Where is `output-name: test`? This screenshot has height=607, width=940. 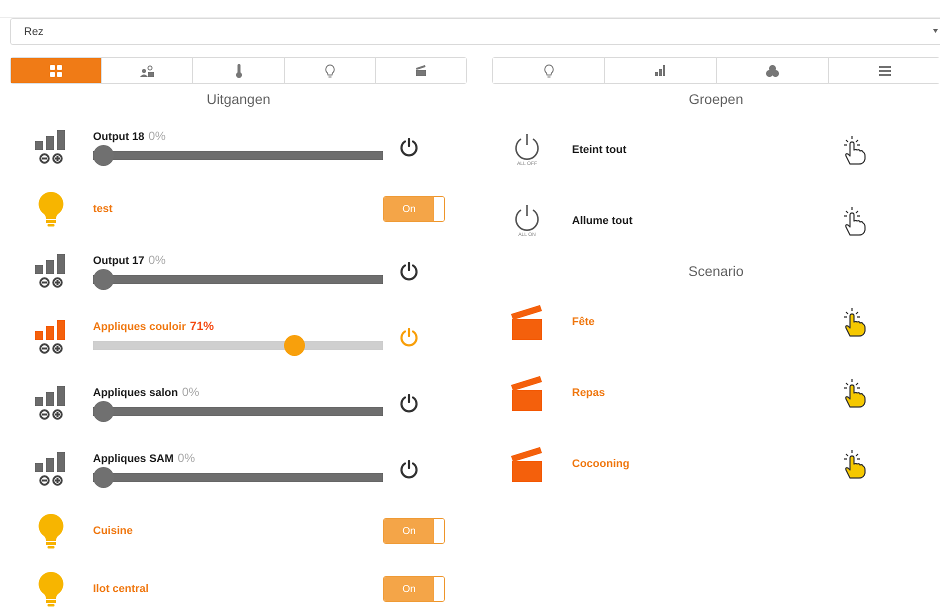 output-name: test is located at coordinates (103, 209).